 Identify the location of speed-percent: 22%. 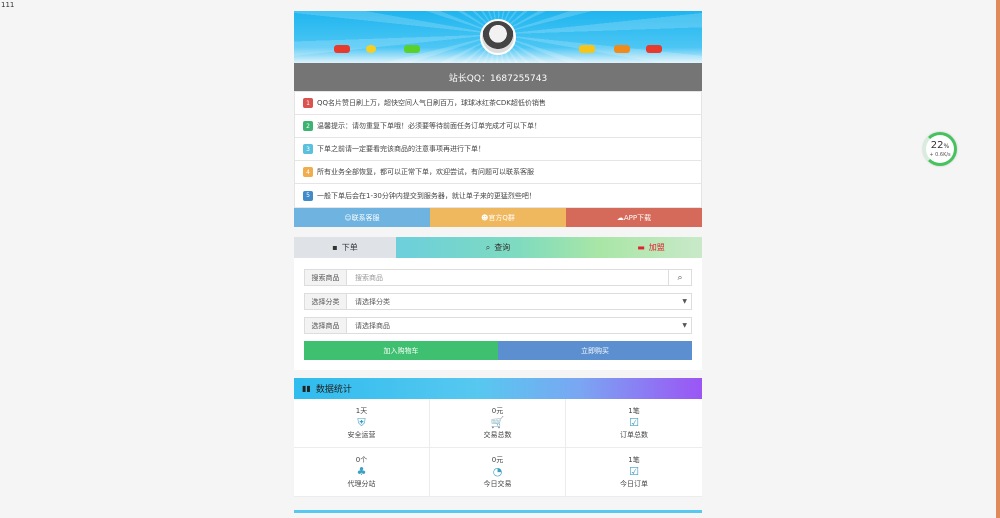
(940, 145).